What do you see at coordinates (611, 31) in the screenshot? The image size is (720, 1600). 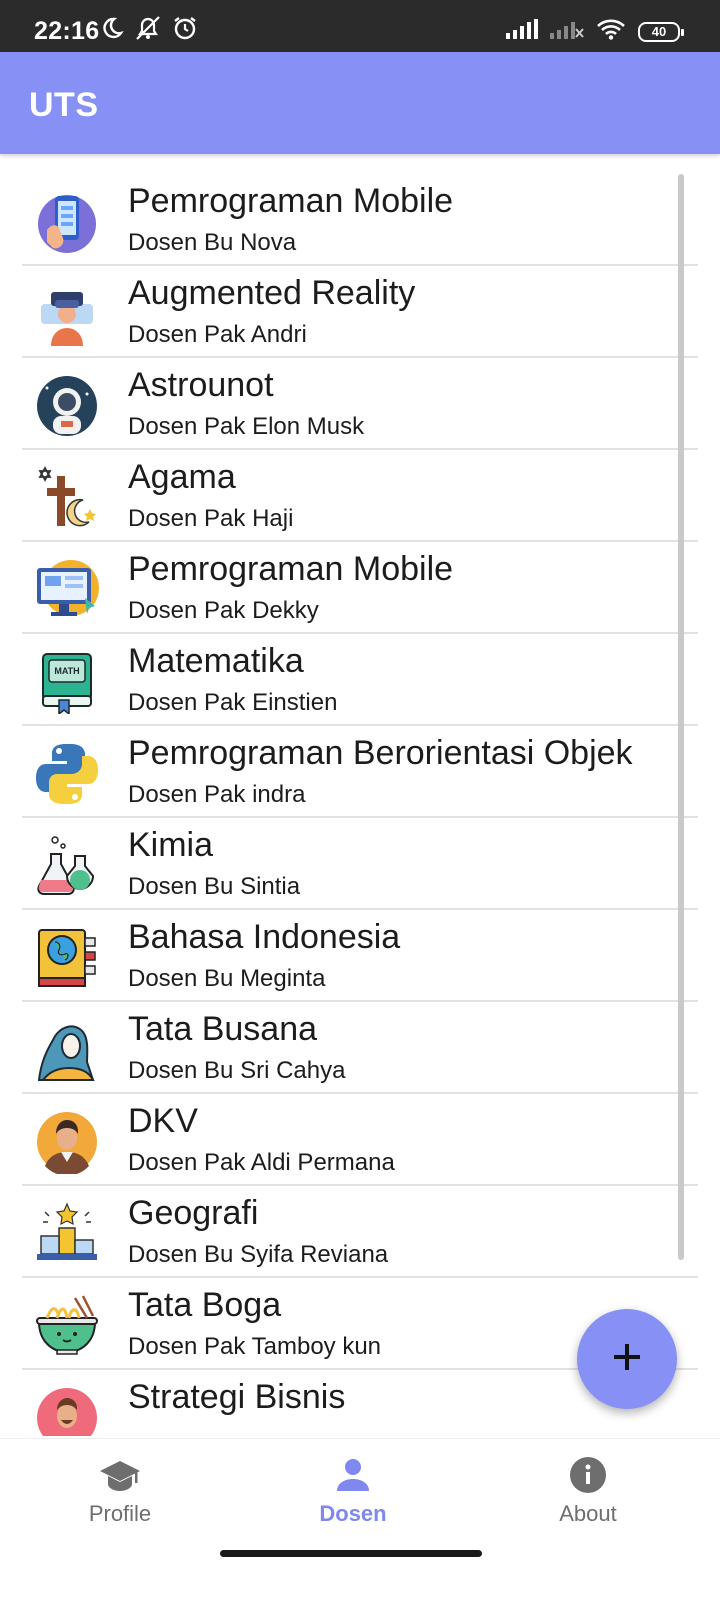 I see `wifi-icon` at bounding box center [611, 31].